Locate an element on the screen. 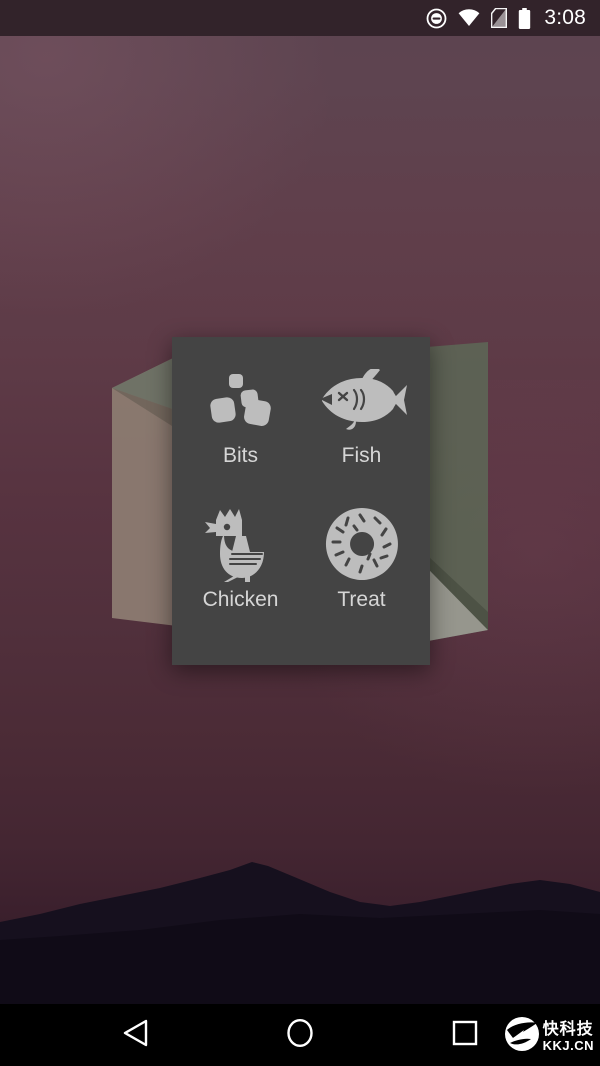  food-option-label: Chicken is located at coordinates (240, 599).